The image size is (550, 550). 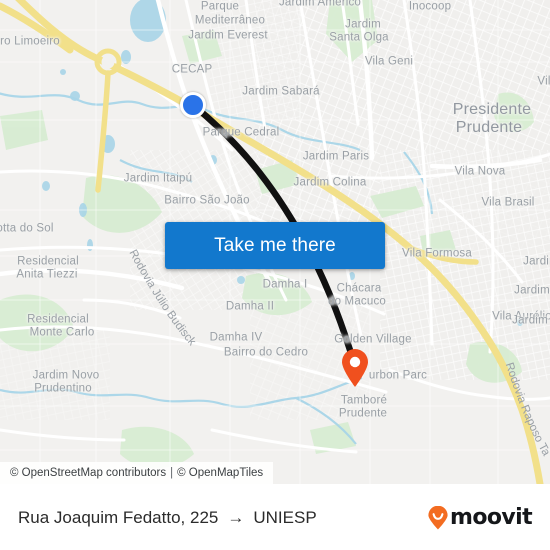 I want to click on route-summary: Rua Joaquim Fedatto, 225 → UNIESP, so click(x=167, y=518).